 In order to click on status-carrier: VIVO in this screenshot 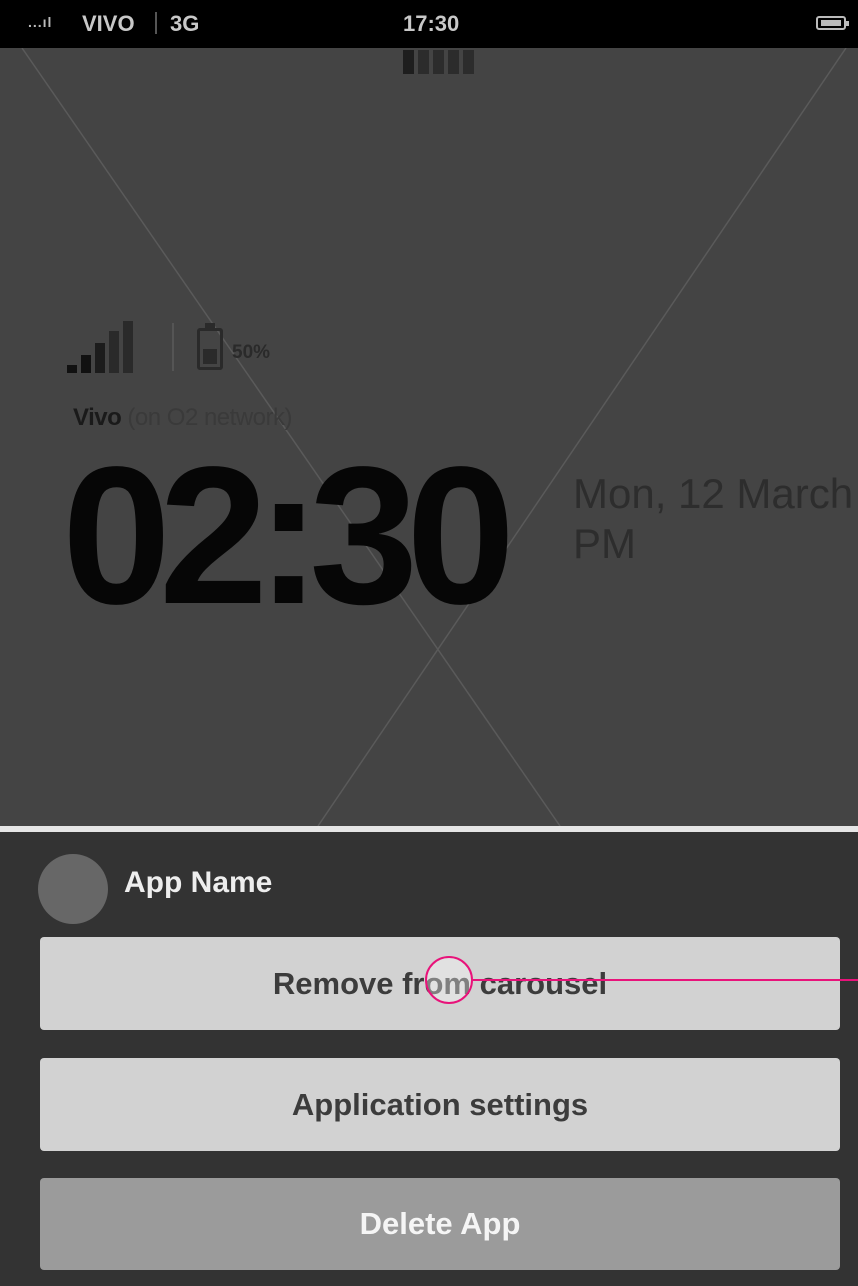, I will do `click(108, 23)`.